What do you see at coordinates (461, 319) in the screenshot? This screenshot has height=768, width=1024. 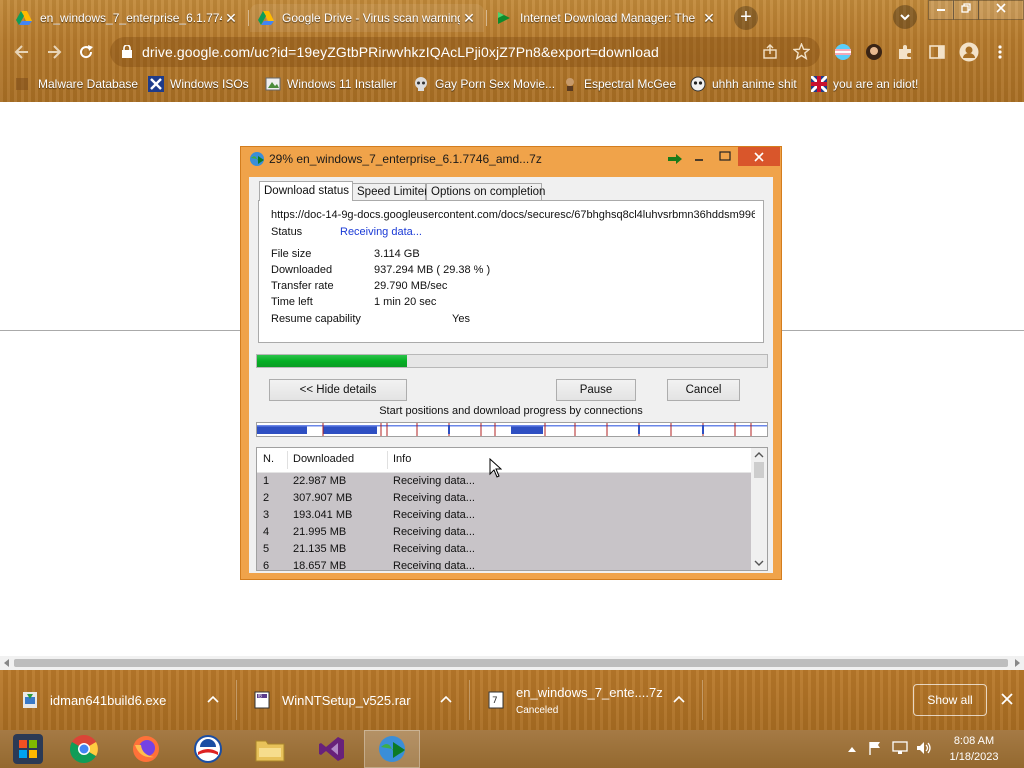 I see `resume-capability-value: Yes` at bounding box center [461, 319].